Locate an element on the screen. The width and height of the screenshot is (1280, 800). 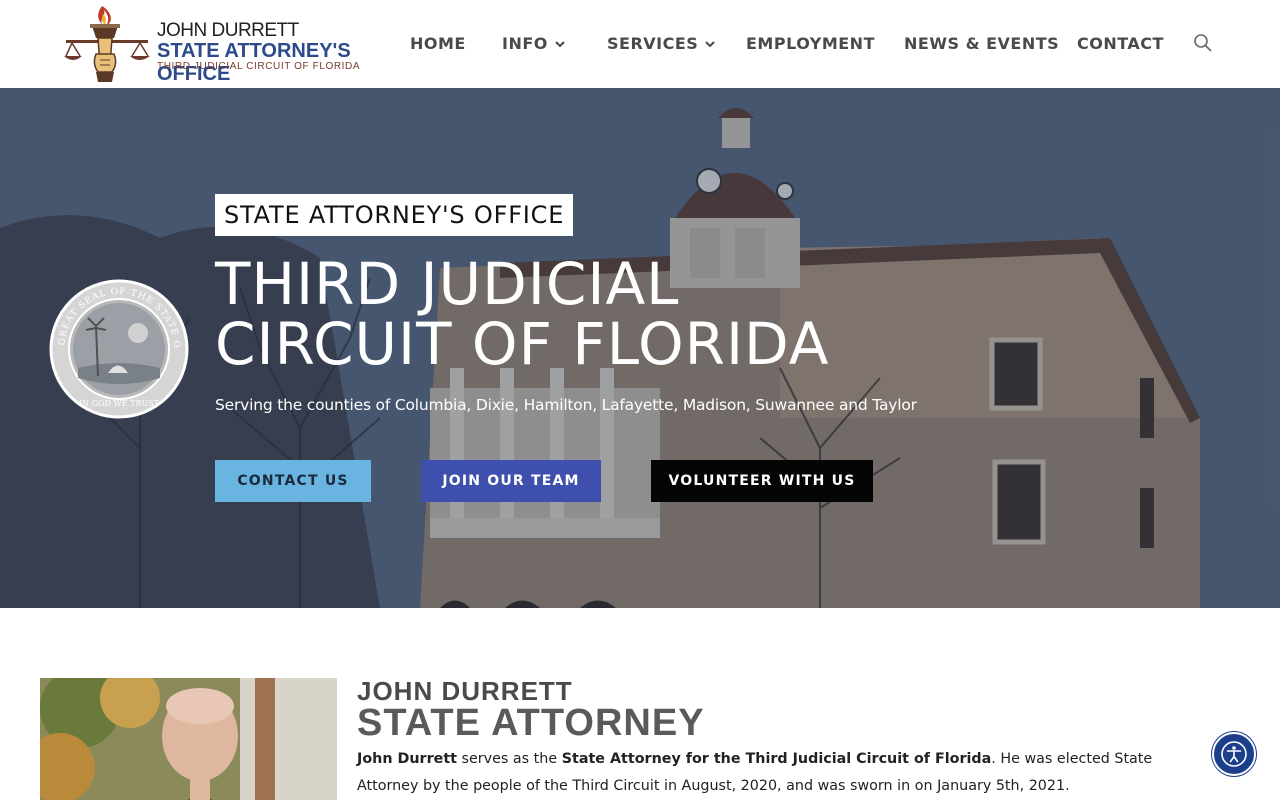
bio-name-bold: John Durrett is located at coordinates (407, 759).